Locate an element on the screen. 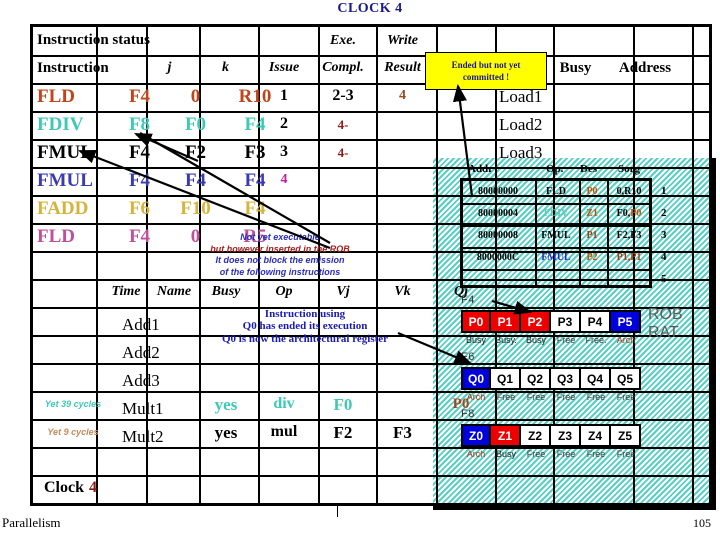  instruction-op: FDIV is located at coordinates (60, 124).